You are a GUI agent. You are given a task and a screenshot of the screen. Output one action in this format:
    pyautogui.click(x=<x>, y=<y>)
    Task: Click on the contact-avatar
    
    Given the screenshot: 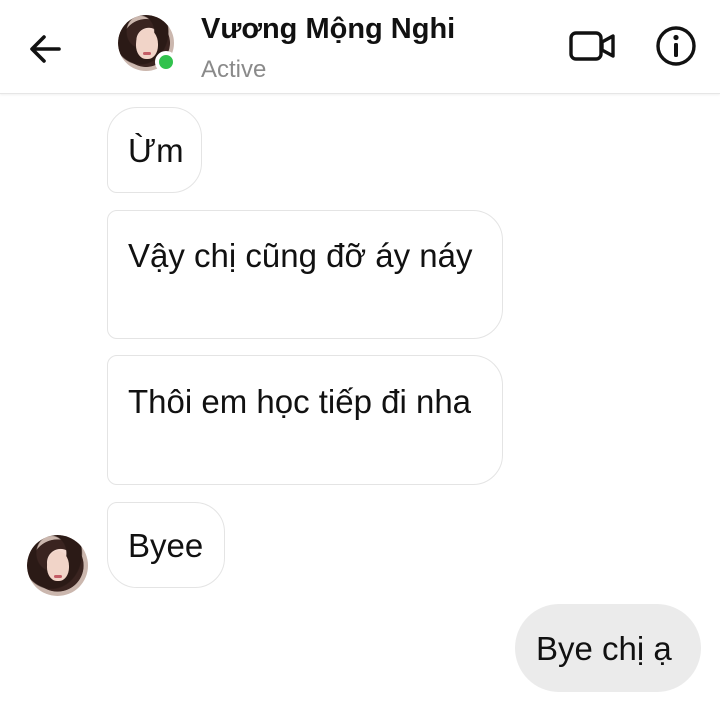 What is the action you would take?
    pyautogui.click(x=147, y=44)
    